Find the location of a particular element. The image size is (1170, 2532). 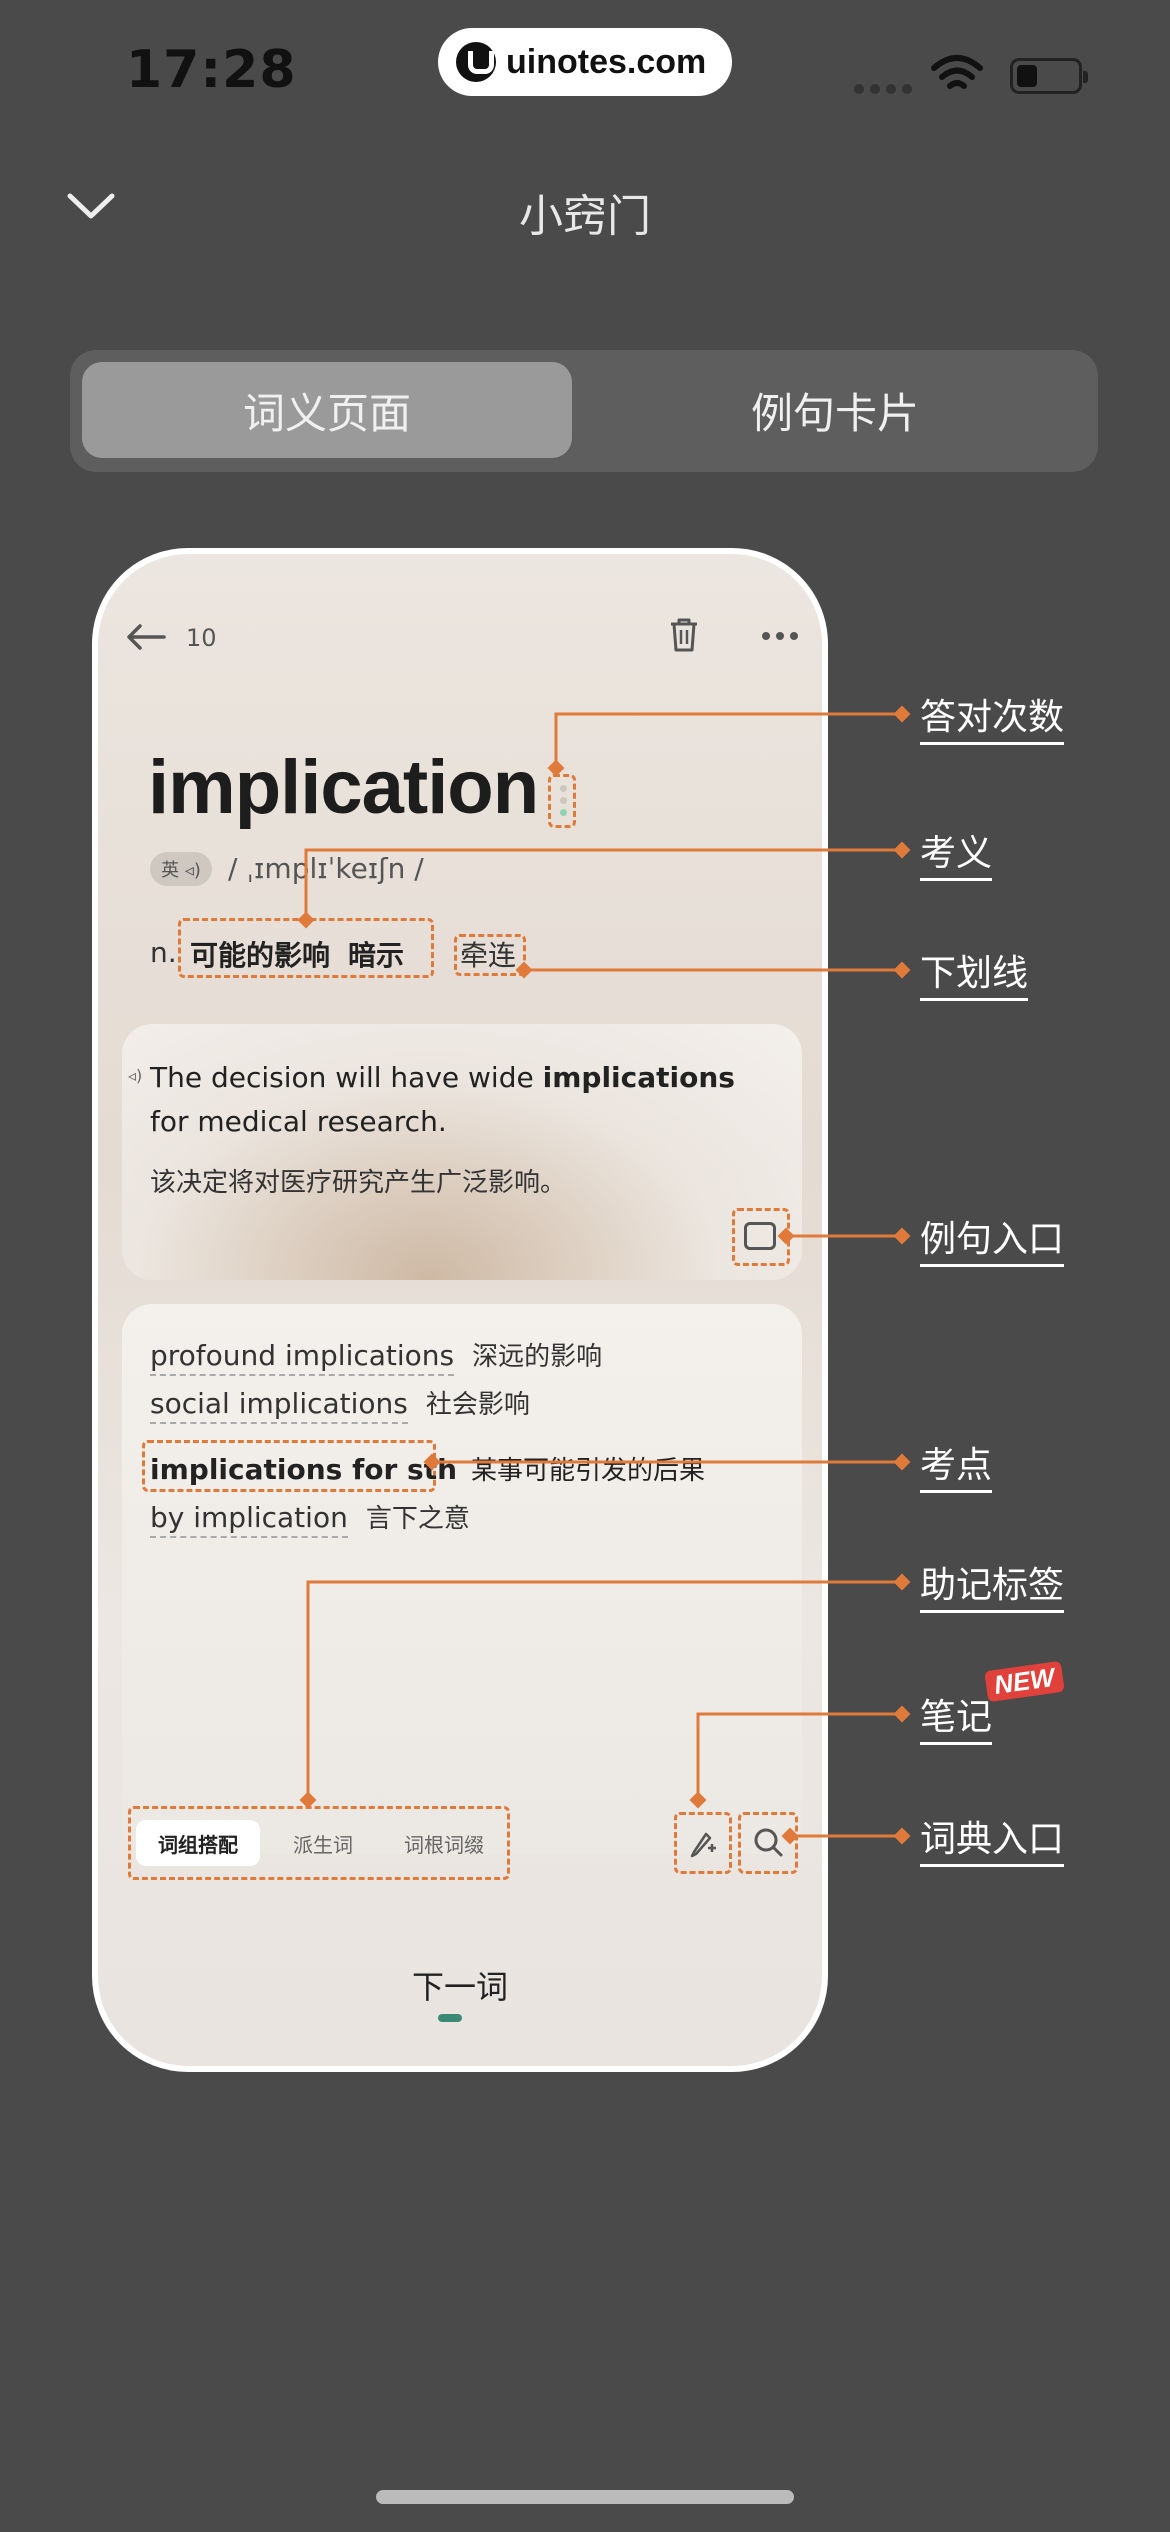

brand-text: uinotes.com is located at coordinates (606, 61).